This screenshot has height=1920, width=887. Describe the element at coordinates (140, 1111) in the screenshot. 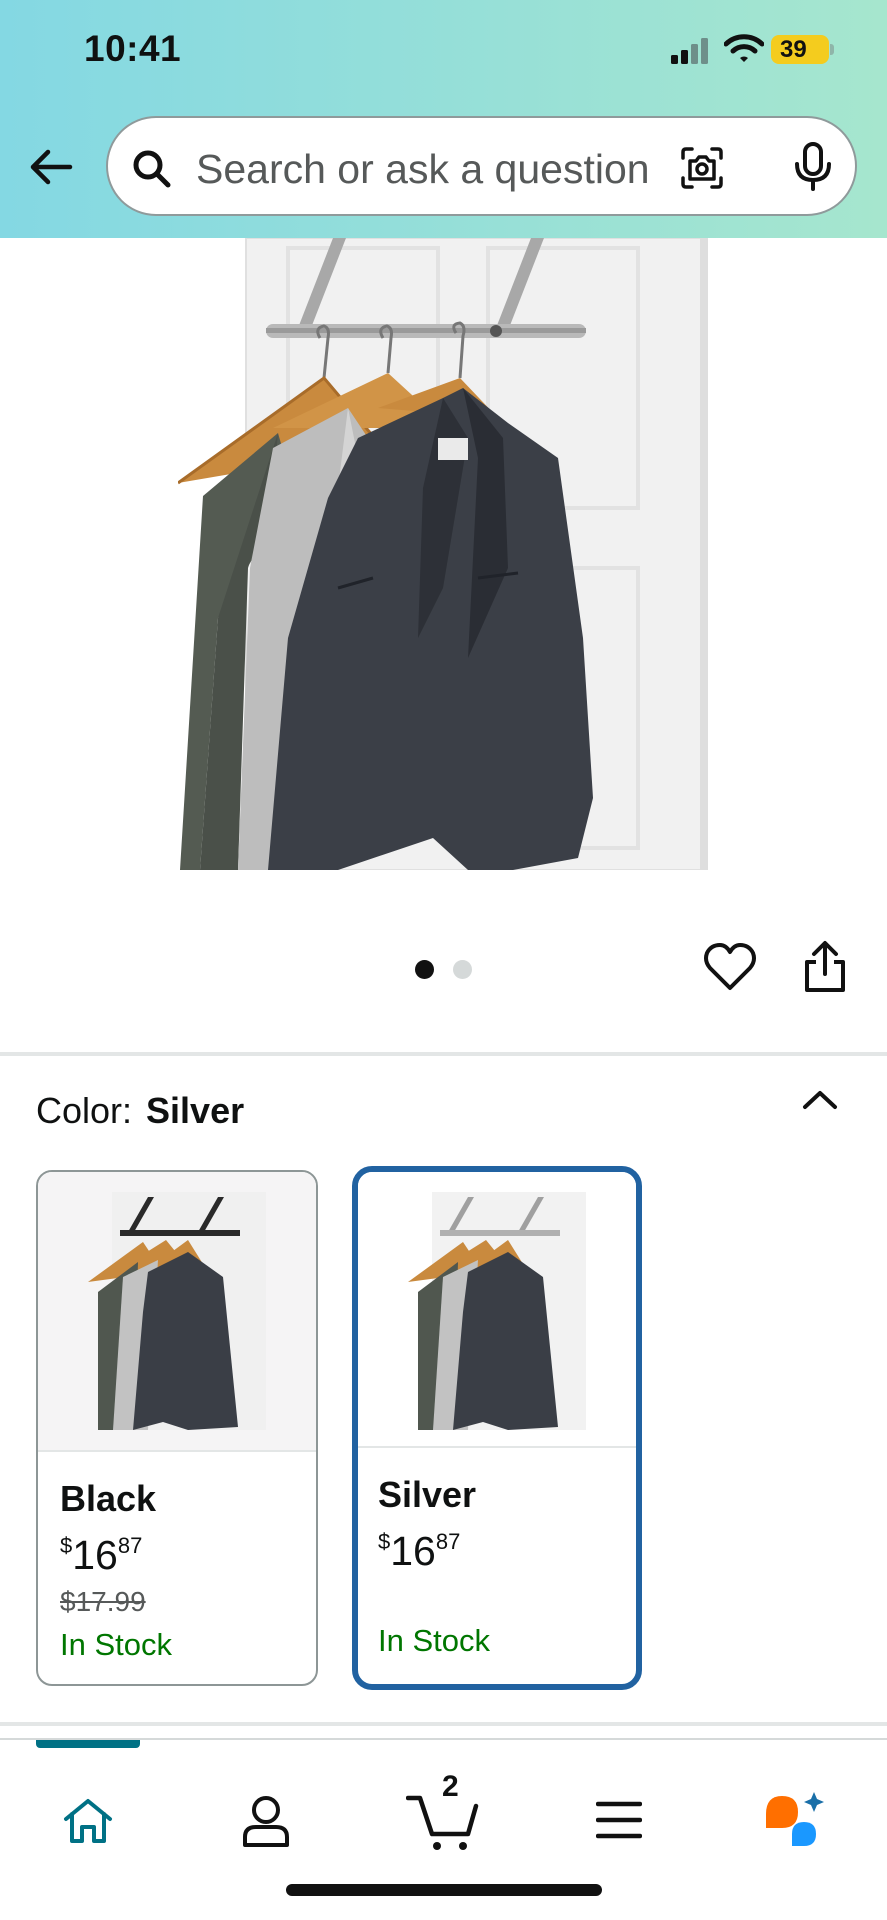

I see `color-label: Color: Silver` at that location.